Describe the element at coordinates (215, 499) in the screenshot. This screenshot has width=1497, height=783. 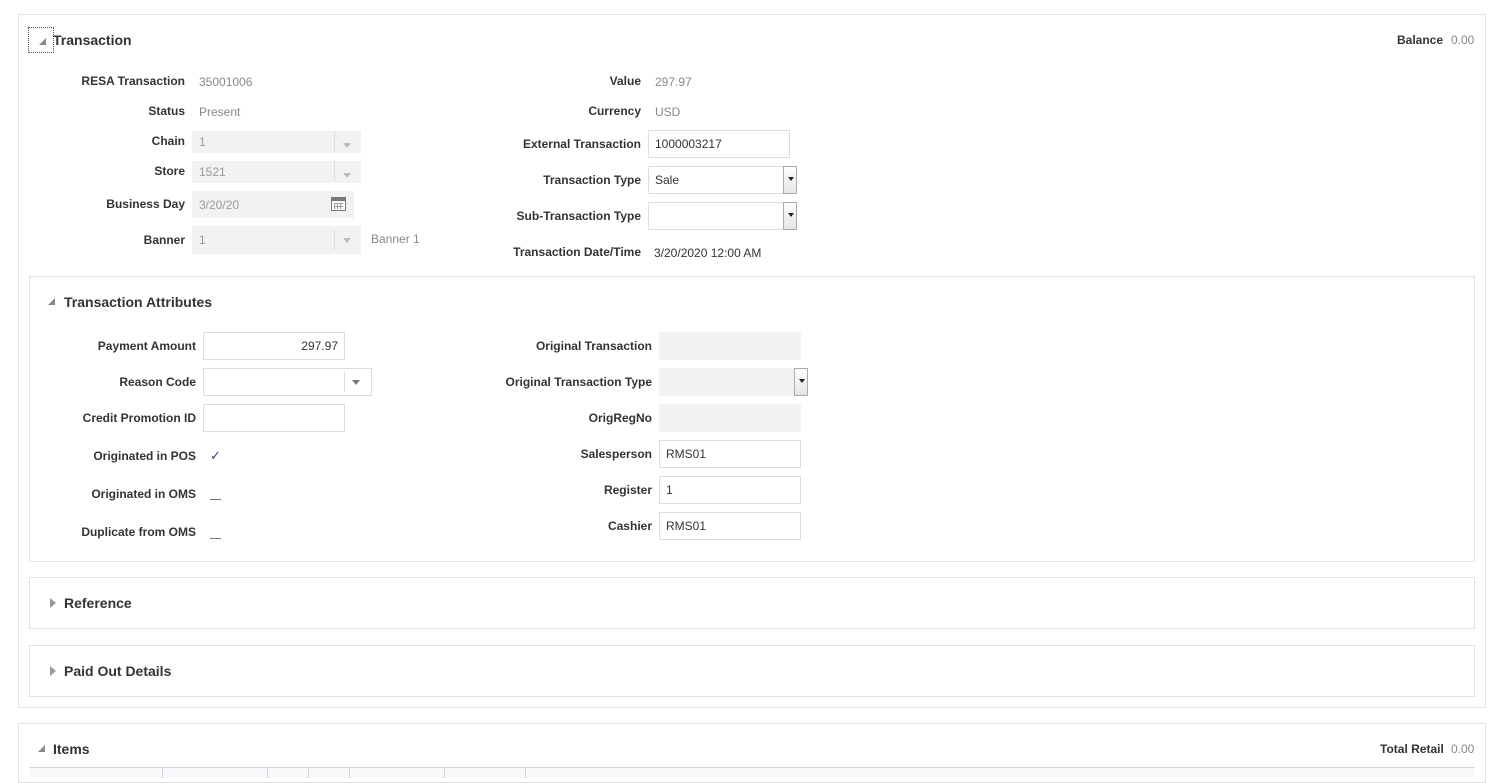
I see `originated-in-oms-checkbox` at that location.